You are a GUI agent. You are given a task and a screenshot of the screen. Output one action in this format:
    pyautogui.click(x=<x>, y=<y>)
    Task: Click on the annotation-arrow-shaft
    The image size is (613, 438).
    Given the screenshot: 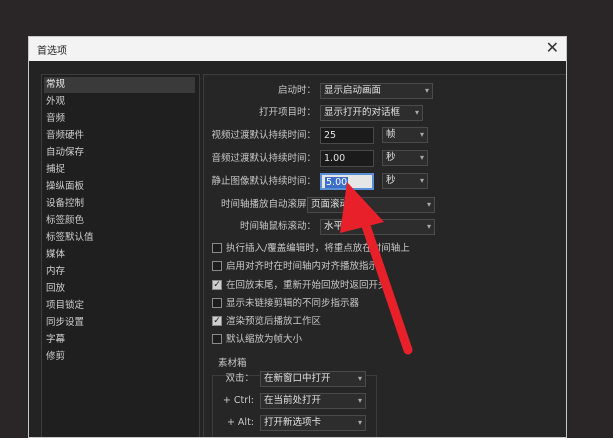 What is the action you would take?
    pyautogui.click(x=384, y=279)
    